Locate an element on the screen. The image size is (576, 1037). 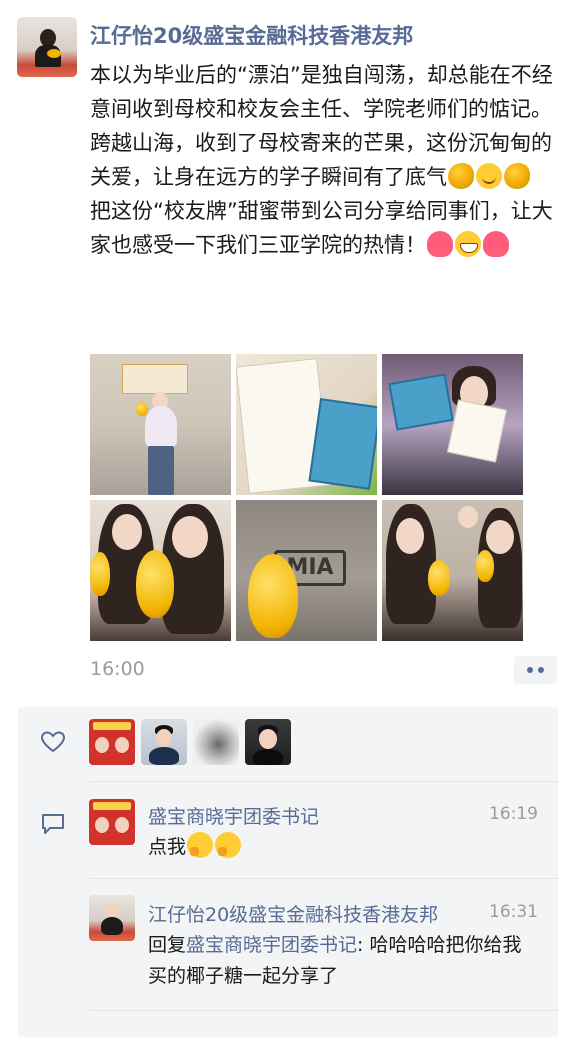
post-paragraph-2: 把这份“校友牌”甜蜜带到公司分享给同事们，让大家也感受一下我们三亚学院的热情！ is located at coordinates (323, 228).